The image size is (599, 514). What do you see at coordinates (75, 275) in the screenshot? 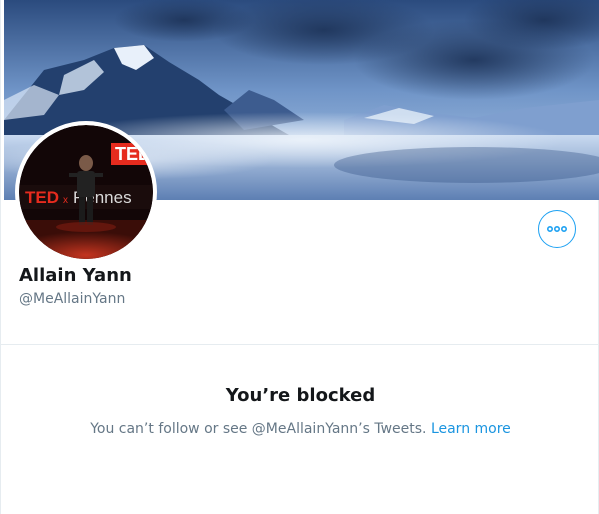
I see `display-name: Allain Yann` at bounding box center [75, 275].